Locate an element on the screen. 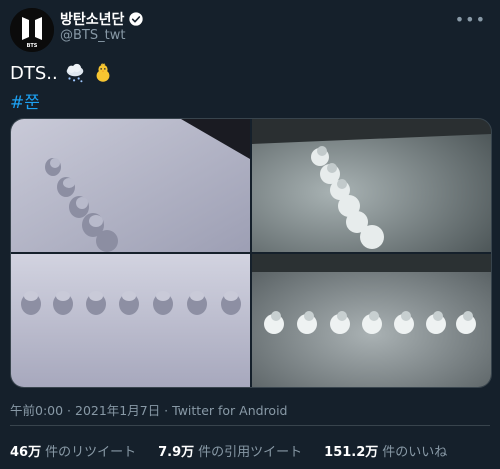 This screenshot has height=469, width=500. tweet-text: DTS.. is located at coordinates (34, 73).